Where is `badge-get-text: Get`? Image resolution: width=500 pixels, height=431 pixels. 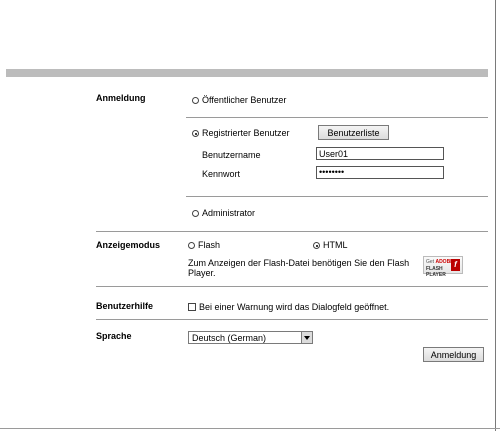
badge-get-text: Get is located at coordinates (430, 262).